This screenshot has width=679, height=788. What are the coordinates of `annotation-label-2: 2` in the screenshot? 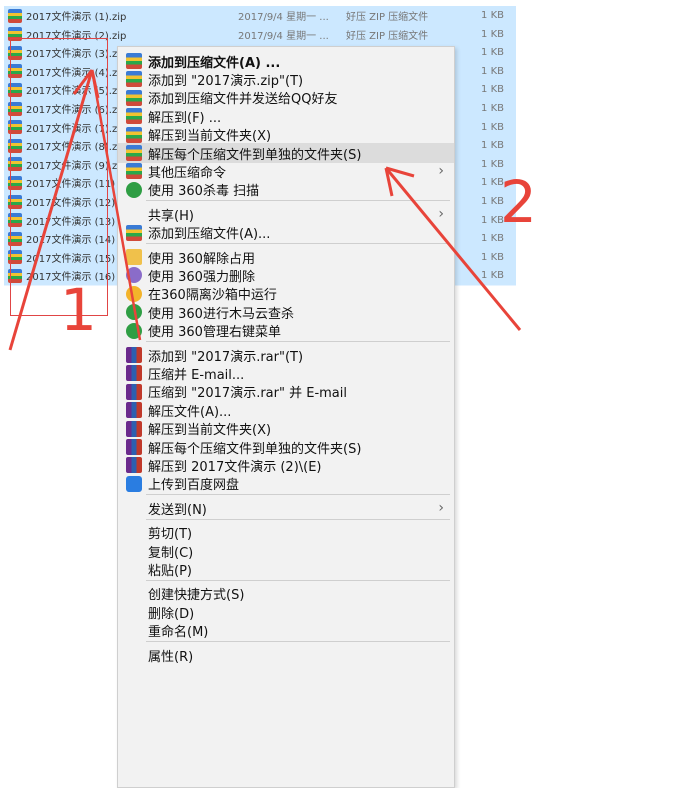 It's located at (518, 202).